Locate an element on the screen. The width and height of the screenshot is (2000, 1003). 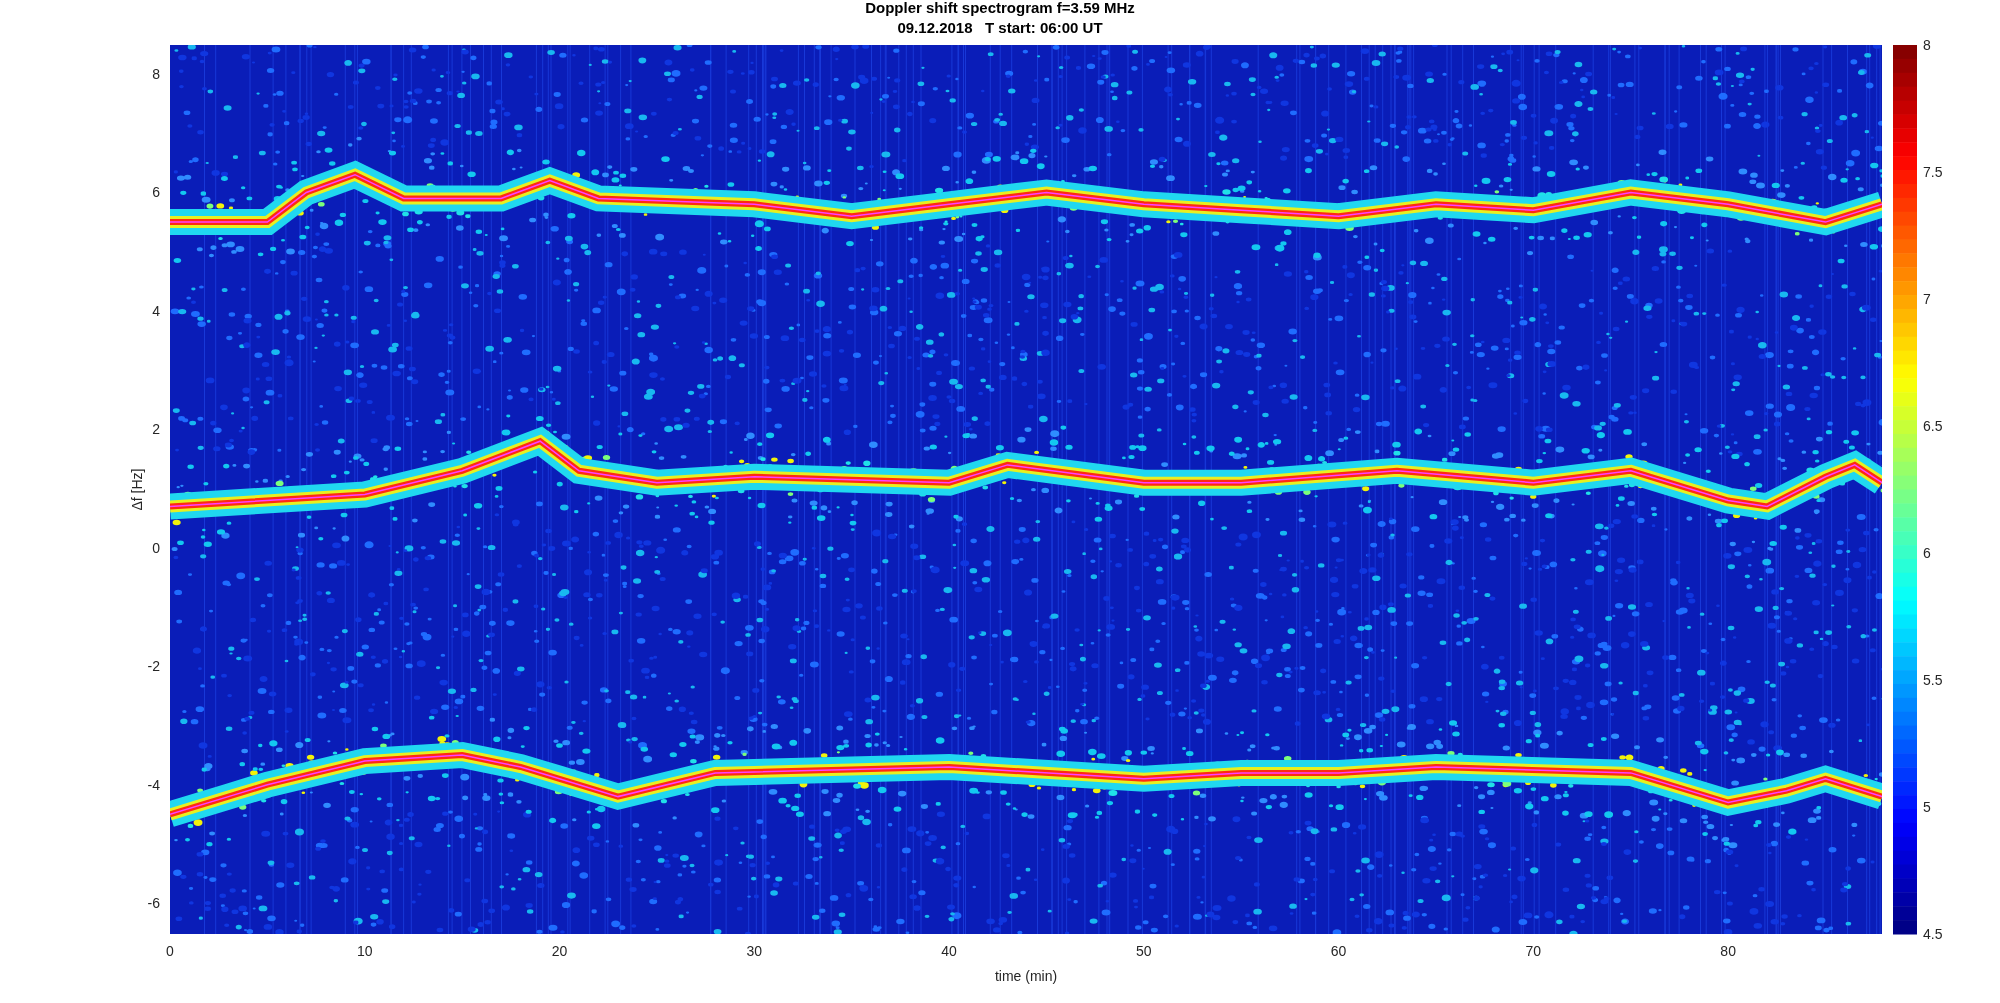
x-tick-label: 60 is located at coordinates (1338, 951).